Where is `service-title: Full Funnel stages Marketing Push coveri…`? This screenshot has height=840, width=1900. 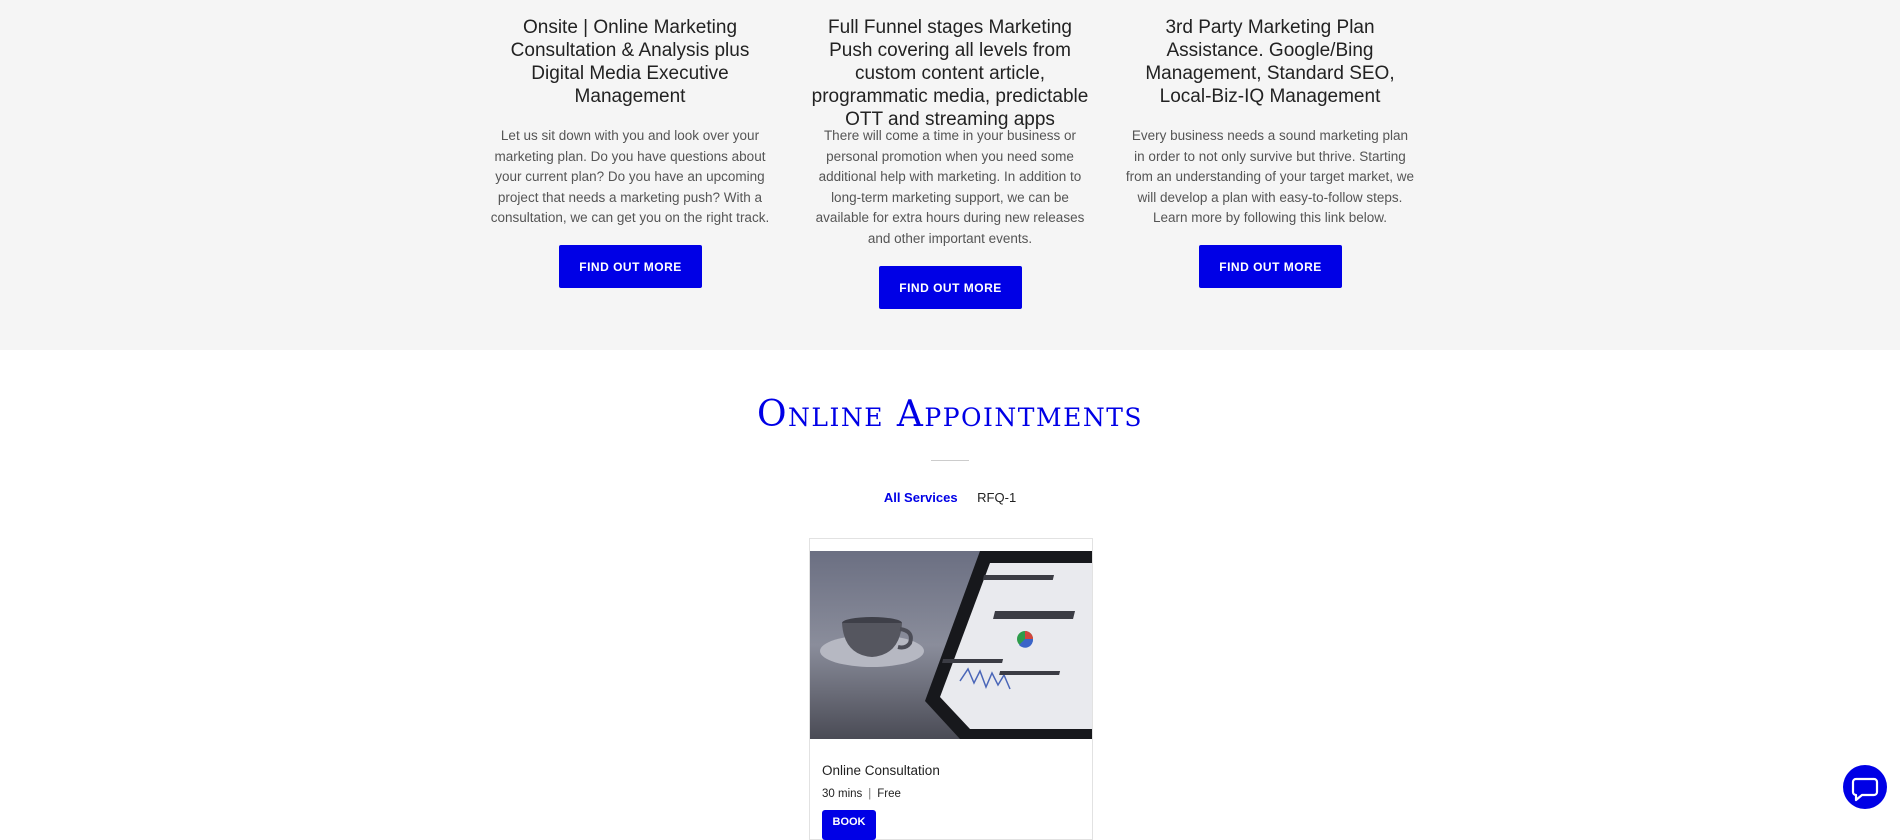
service-title: Full Funnel stages Marketing Push coveri… is located at coordinates (950, 73).